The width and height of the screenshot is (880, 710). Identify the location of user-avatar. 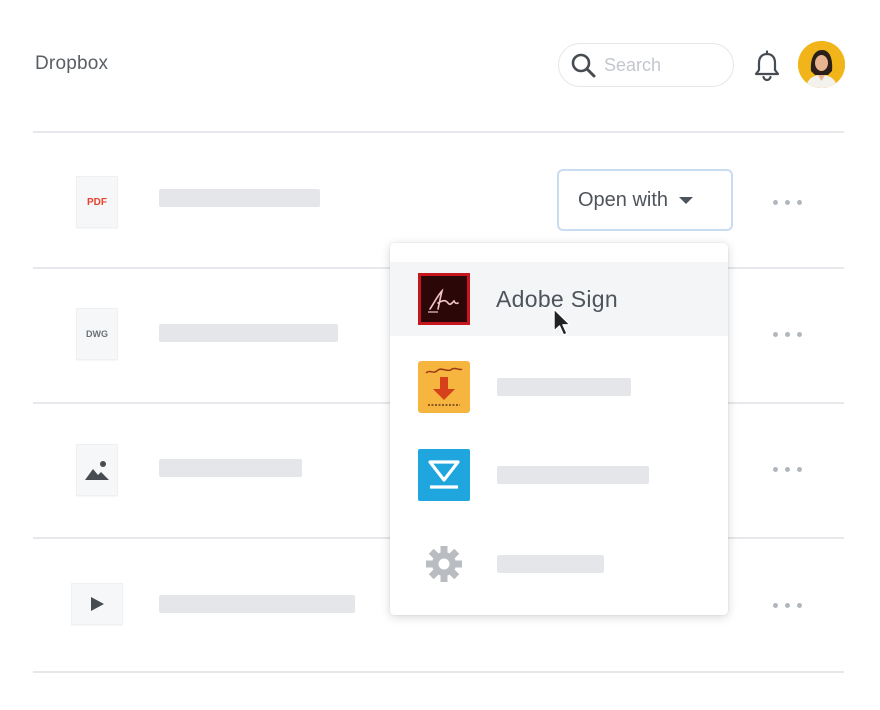
(821, 64).